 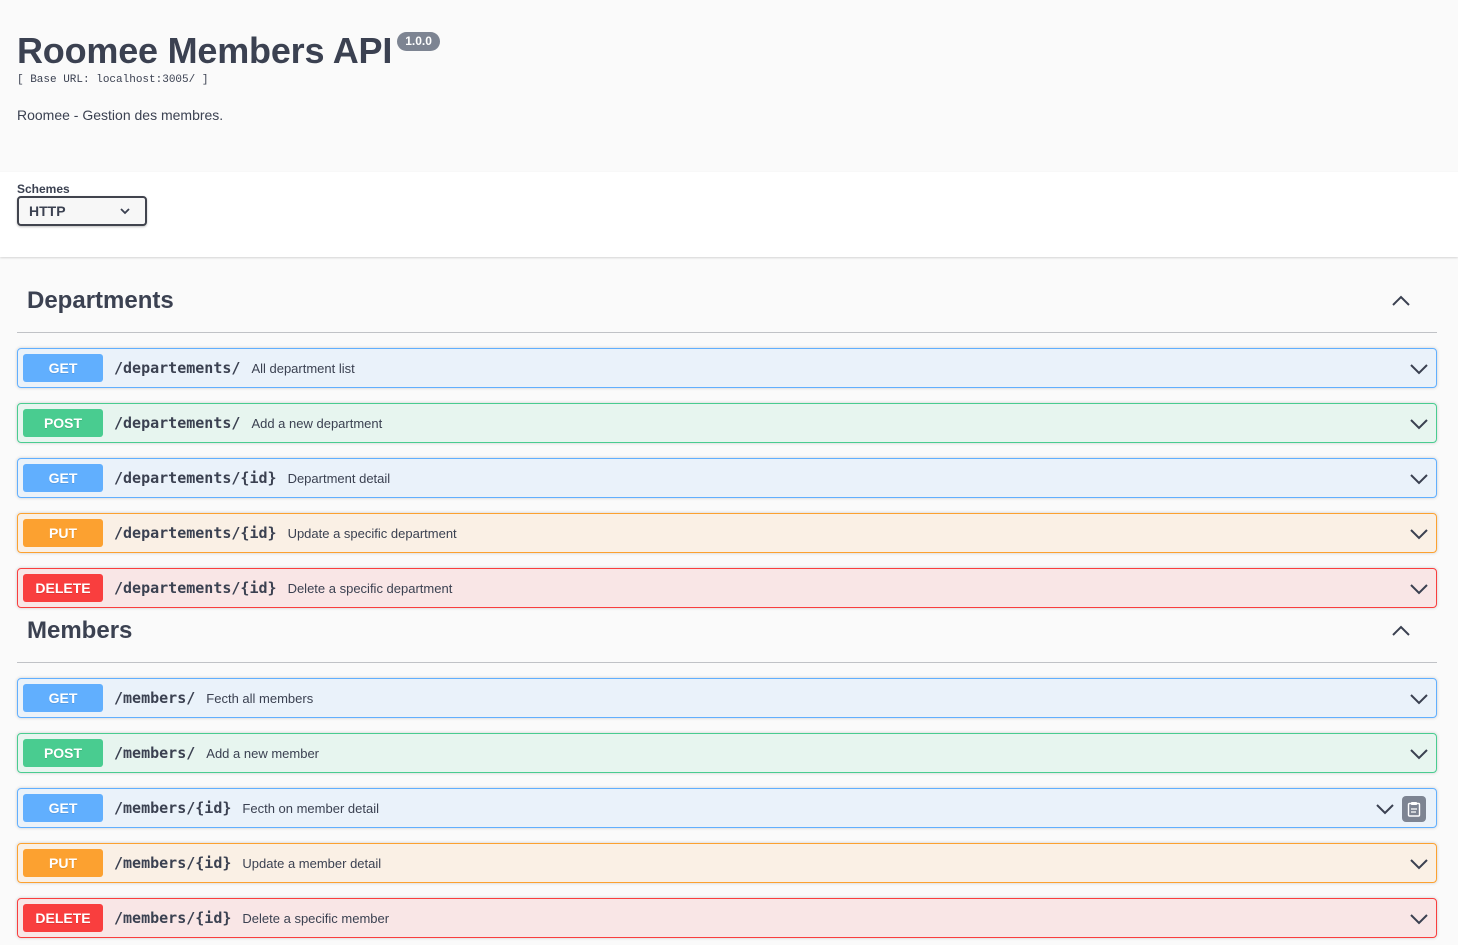 What do you see at coordinates (316, 918) in the screenshot?
I see `operation-summary: Delete a specific member` at bounding box center [316, 918].